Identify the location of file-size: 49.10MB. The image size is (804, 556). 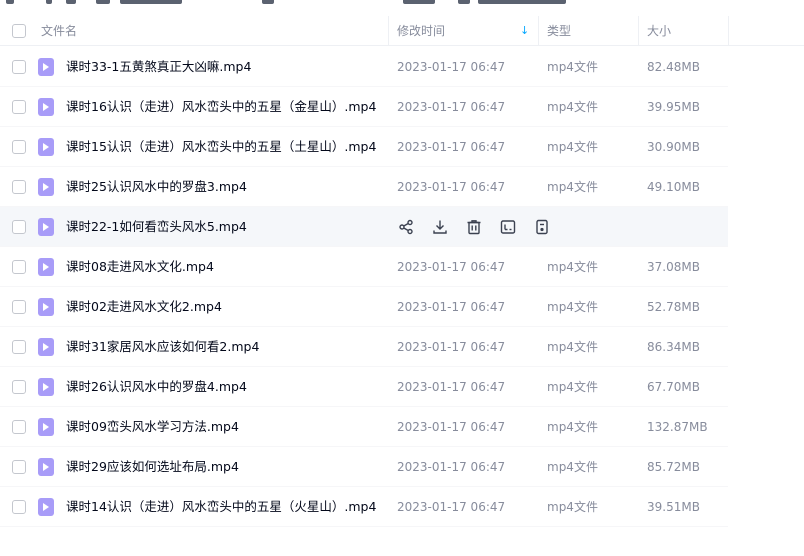
(673, 187).